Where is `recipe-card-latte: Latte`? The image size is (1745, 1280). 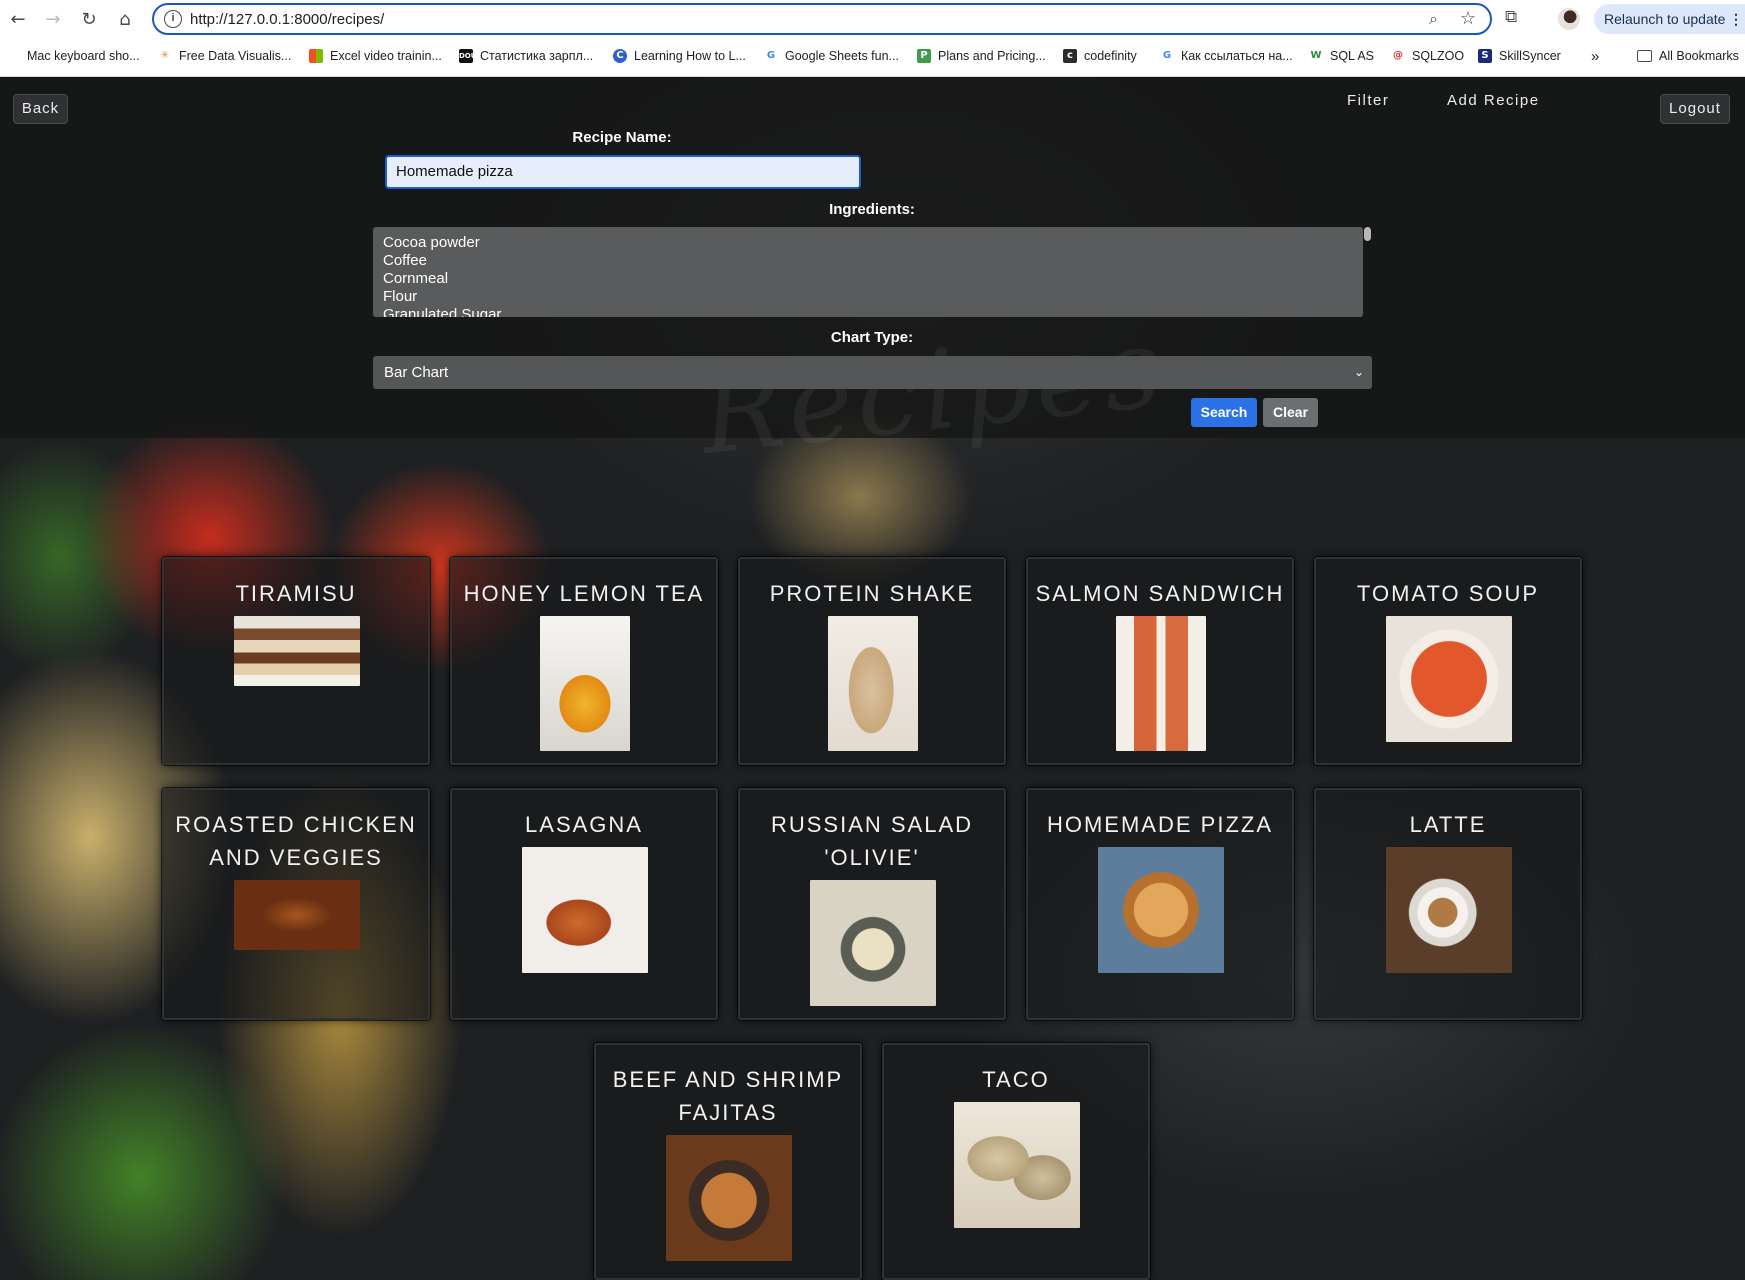
recipe-card-latte: Latte is located at coordinates (1448, 904).